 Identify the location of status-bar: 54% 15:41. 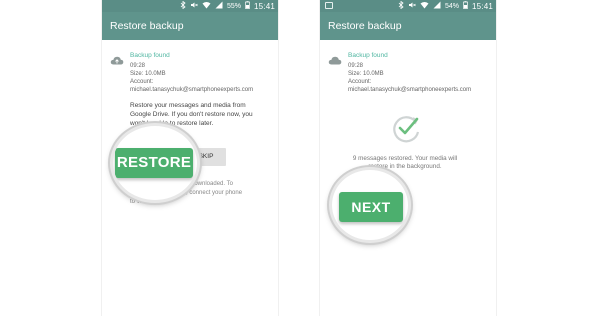
(408, 6).